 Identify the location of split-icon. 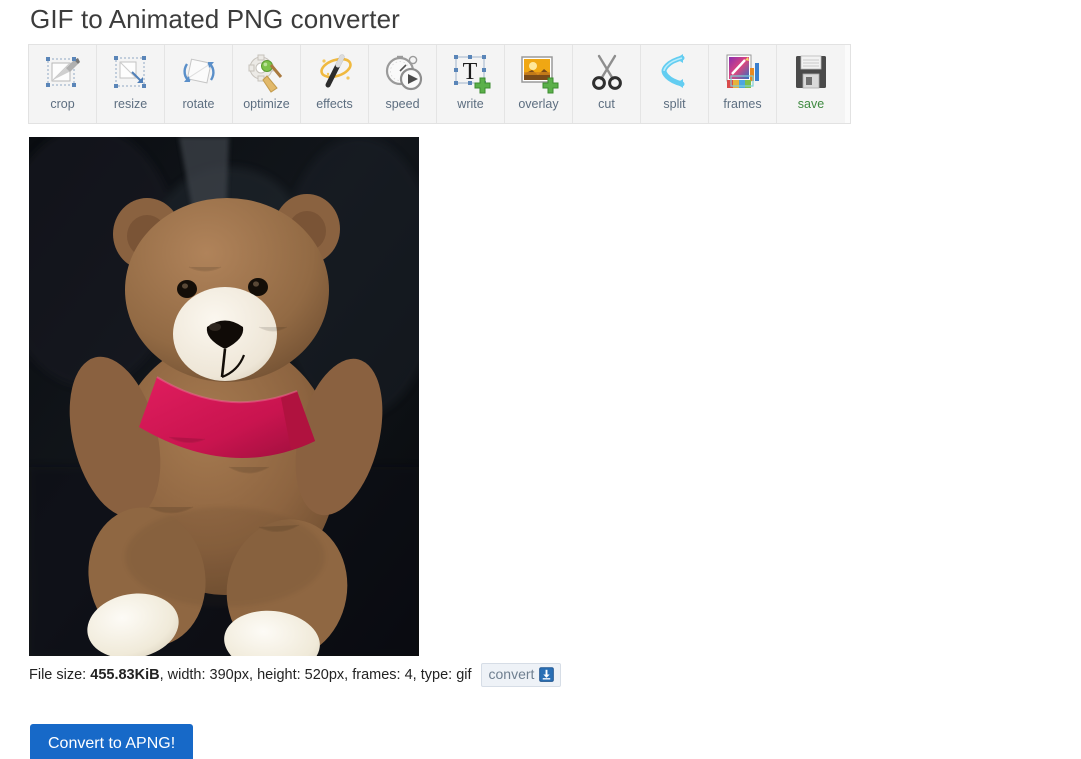
(672, 71).